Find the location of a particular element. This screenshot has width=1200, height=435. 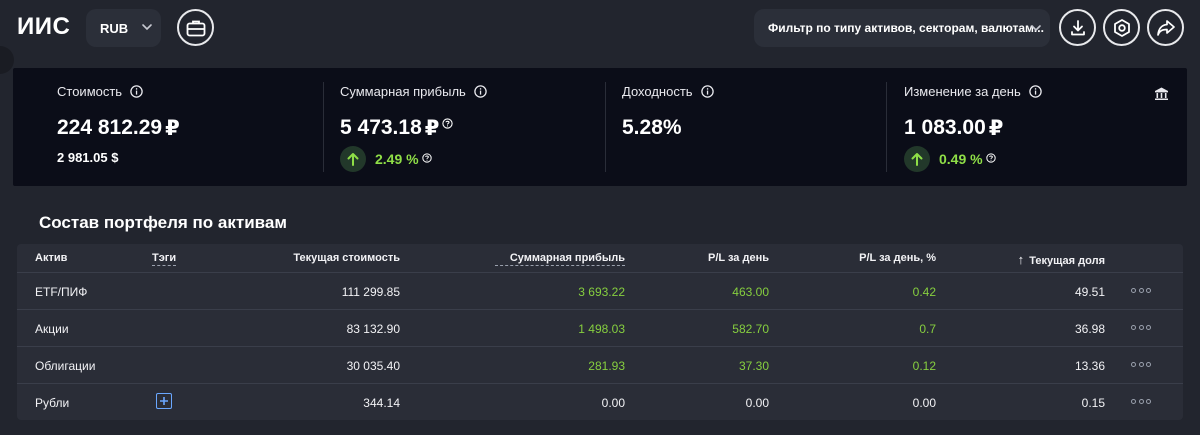

total-value-amount: 224 812.29 is located at coordinates (110, 127).